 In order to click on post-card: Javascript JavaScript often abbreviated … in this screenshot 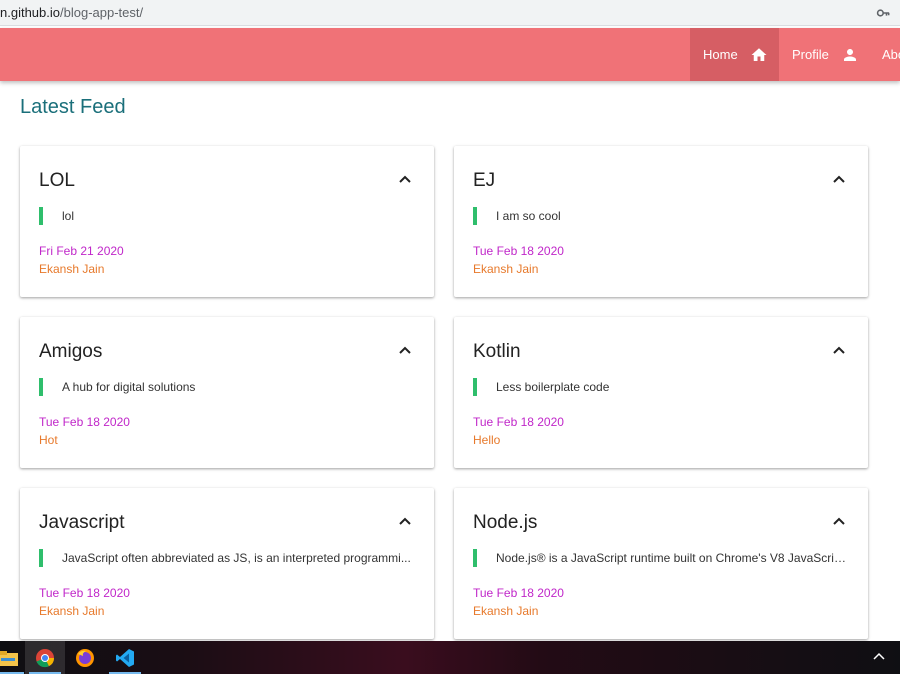, I will do `click(227, 563)`.